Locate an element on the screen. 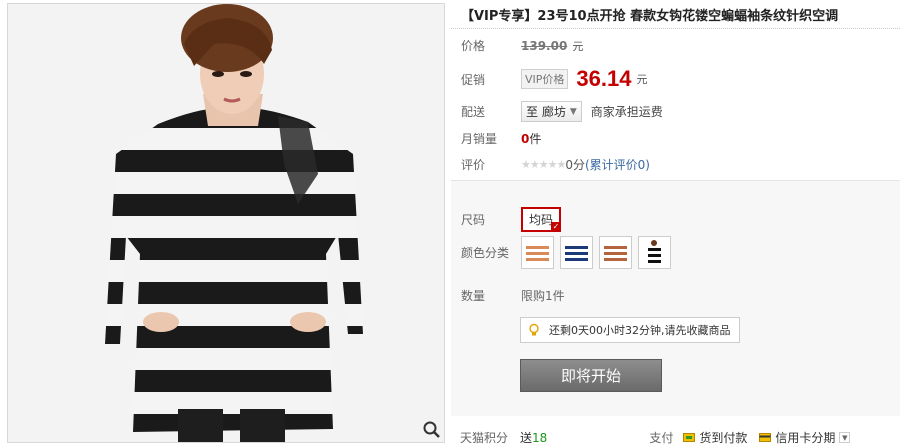  size-option-selected: 均码 ✓ is located at coordinates (541, 219).